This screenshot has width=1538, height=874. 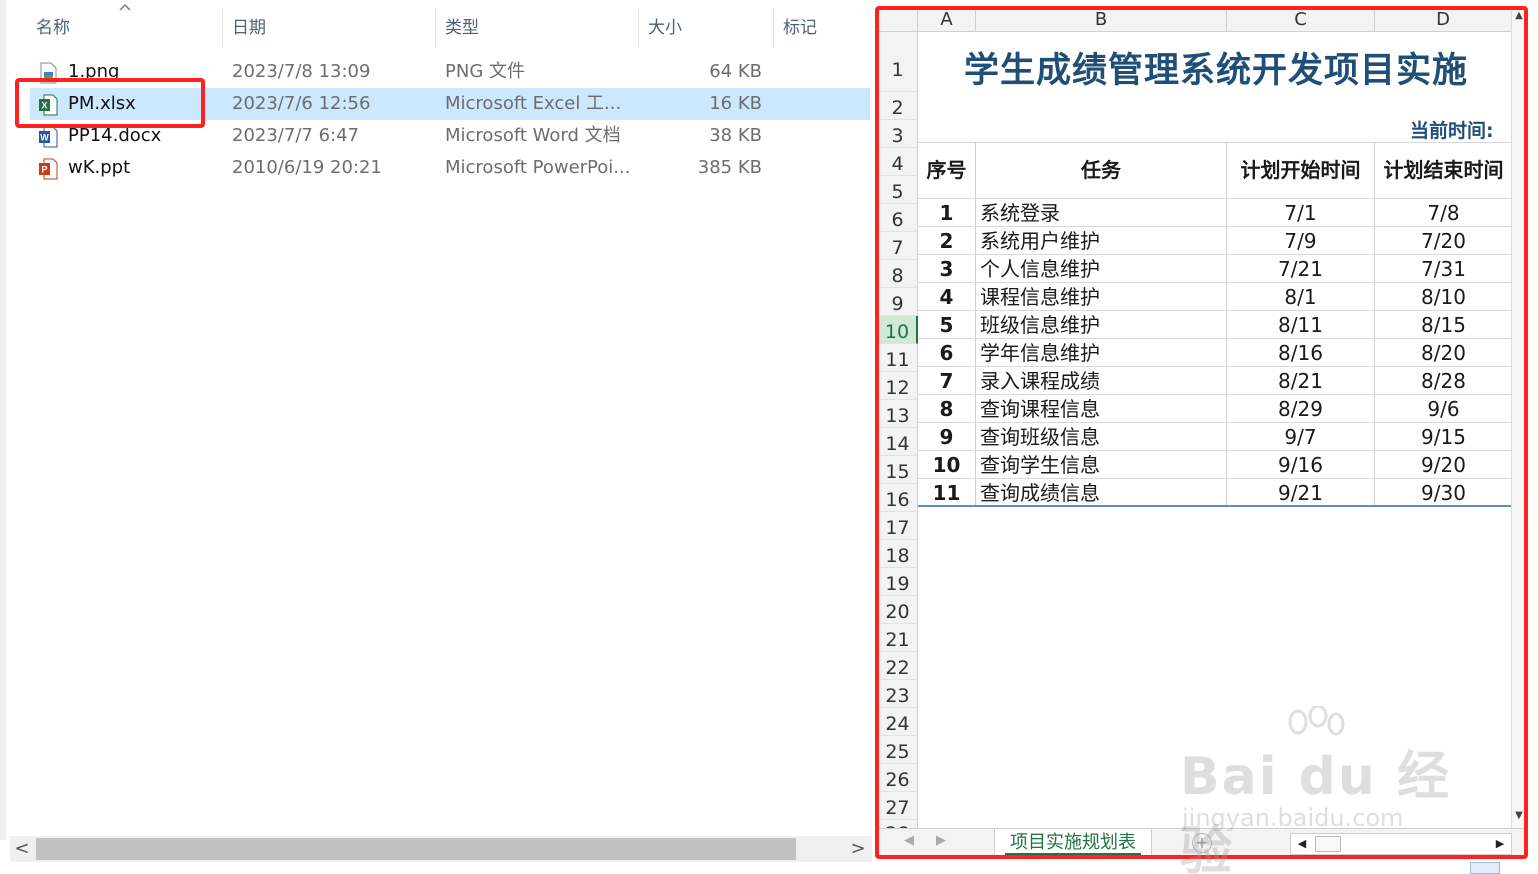 I want to click on row-header: 14, so click(x=898, y=442).